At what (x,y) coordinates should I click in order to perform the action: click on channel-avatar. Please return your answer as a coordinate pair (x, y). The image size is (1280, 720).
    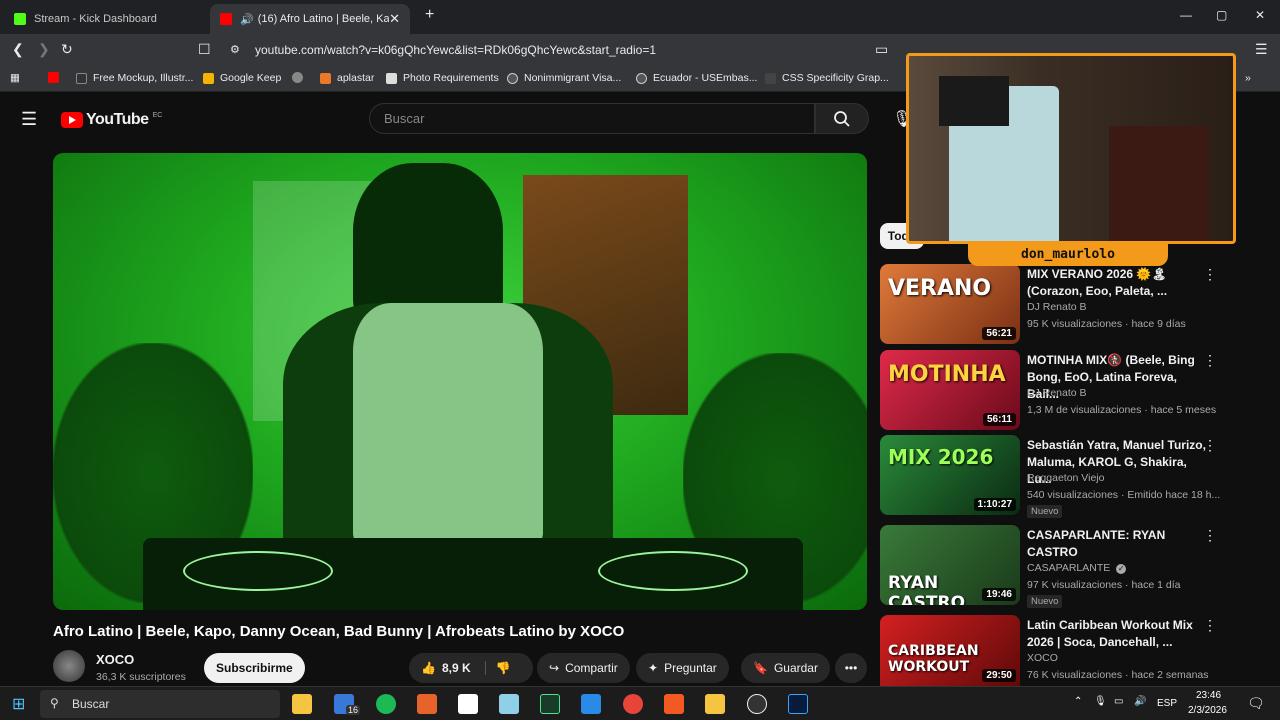
    Looking at the image, I should click on (69, 666).